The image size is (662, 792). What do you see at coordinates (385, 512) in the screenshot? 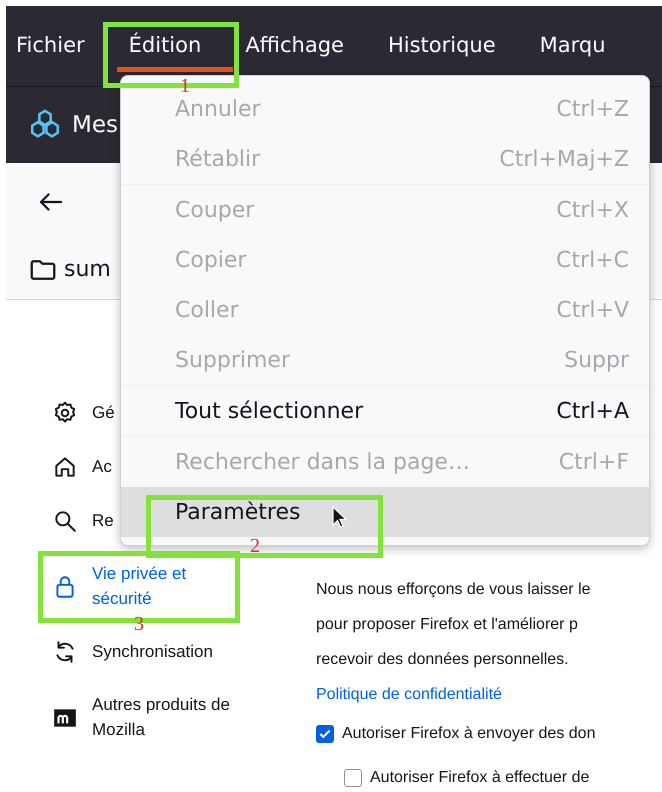
I see `menu-item: Paramètres` at bounding box center [385, 512].